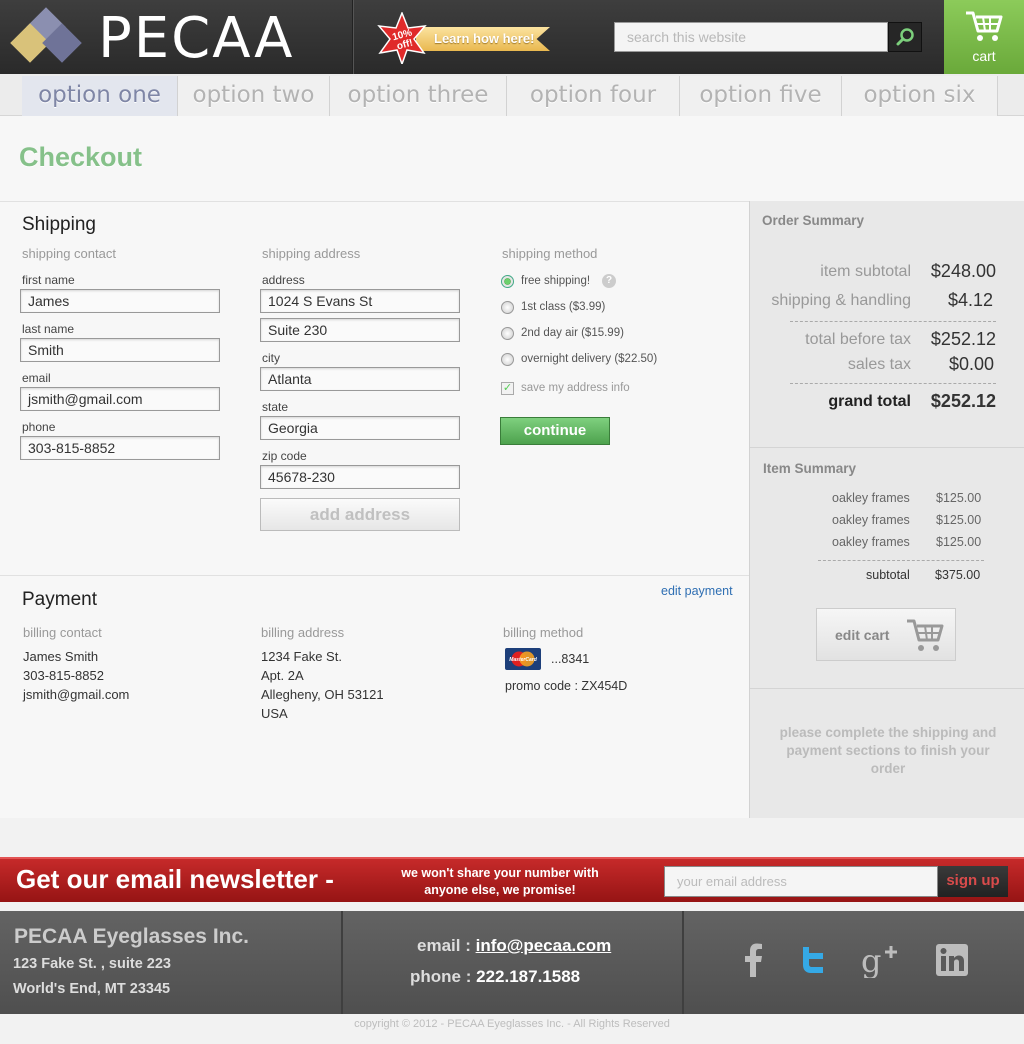  What do you see at coordinates (886, 634) in the screenshot?
I see `edit-cart-button: edit cart` at bounding box center [886, 634].